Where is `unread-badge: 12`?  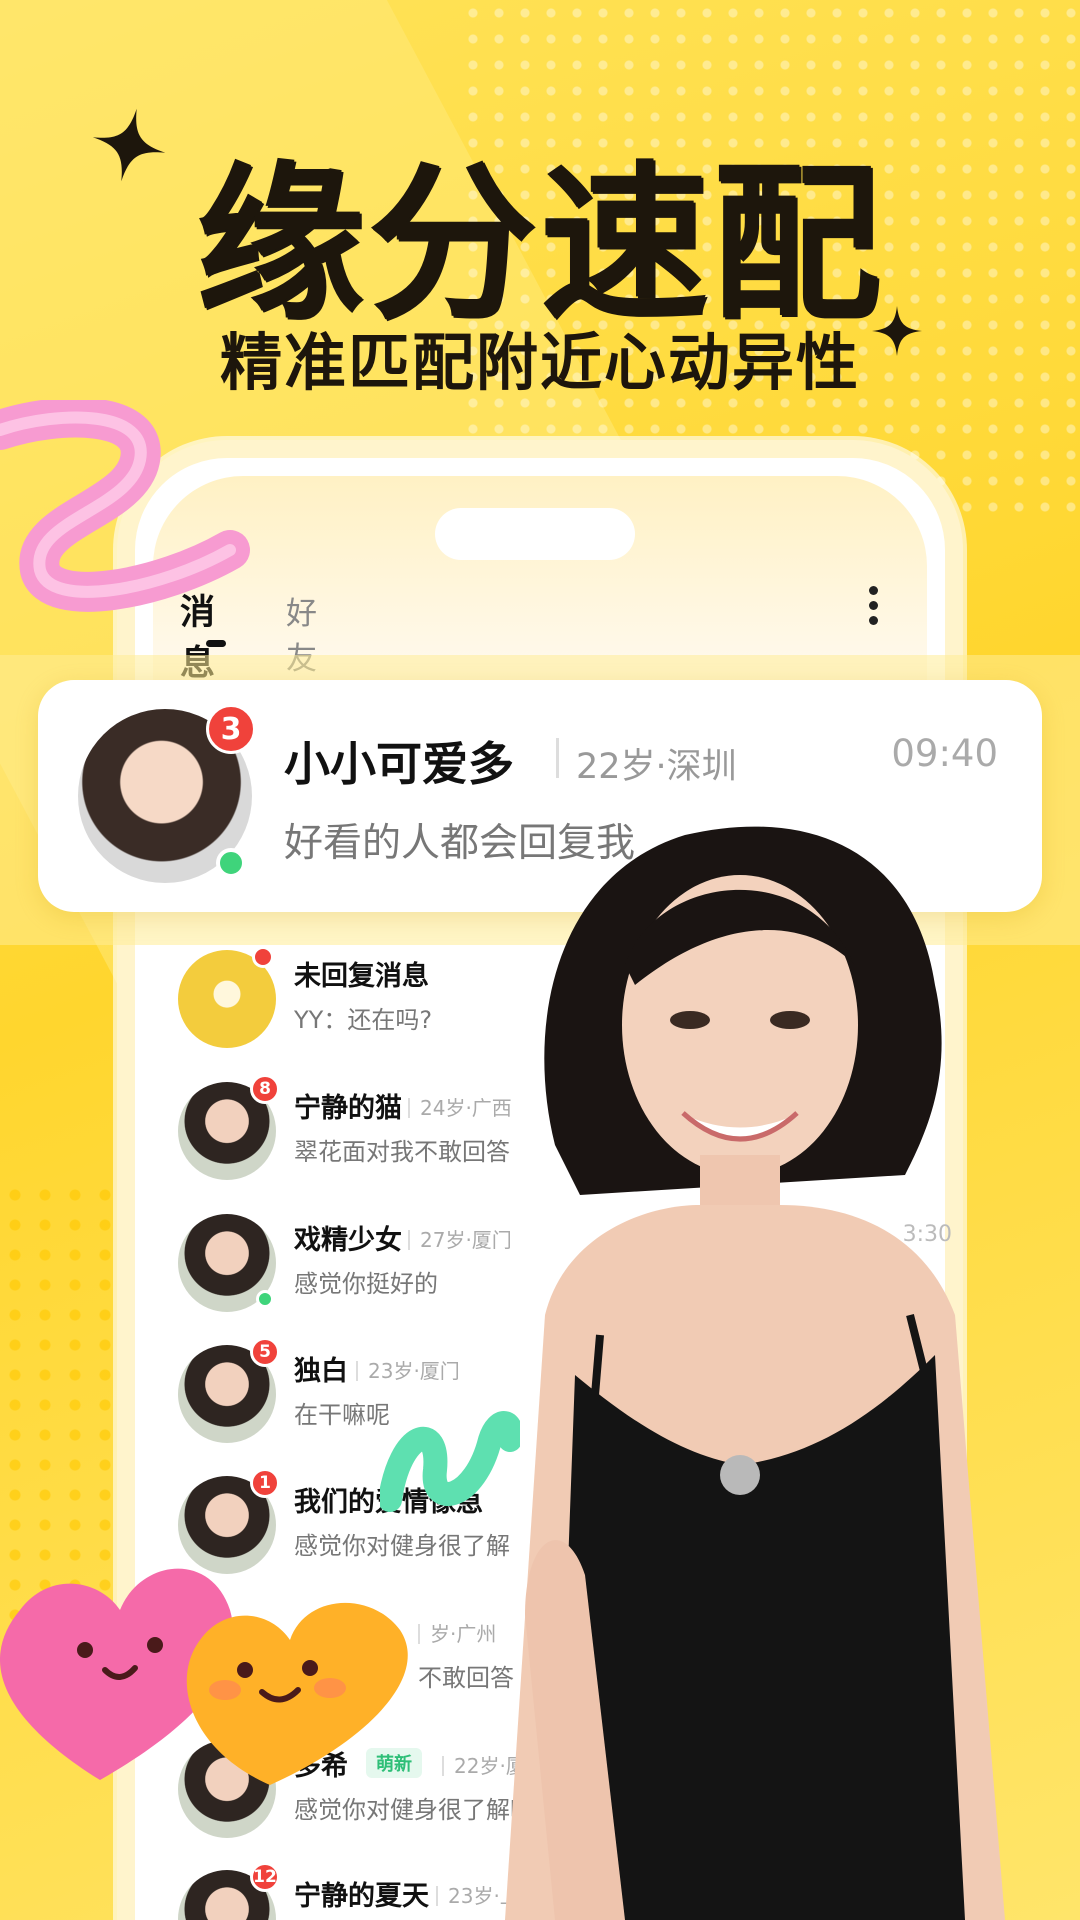 unread-badge: 12 is located at coordinates (265, 1877).